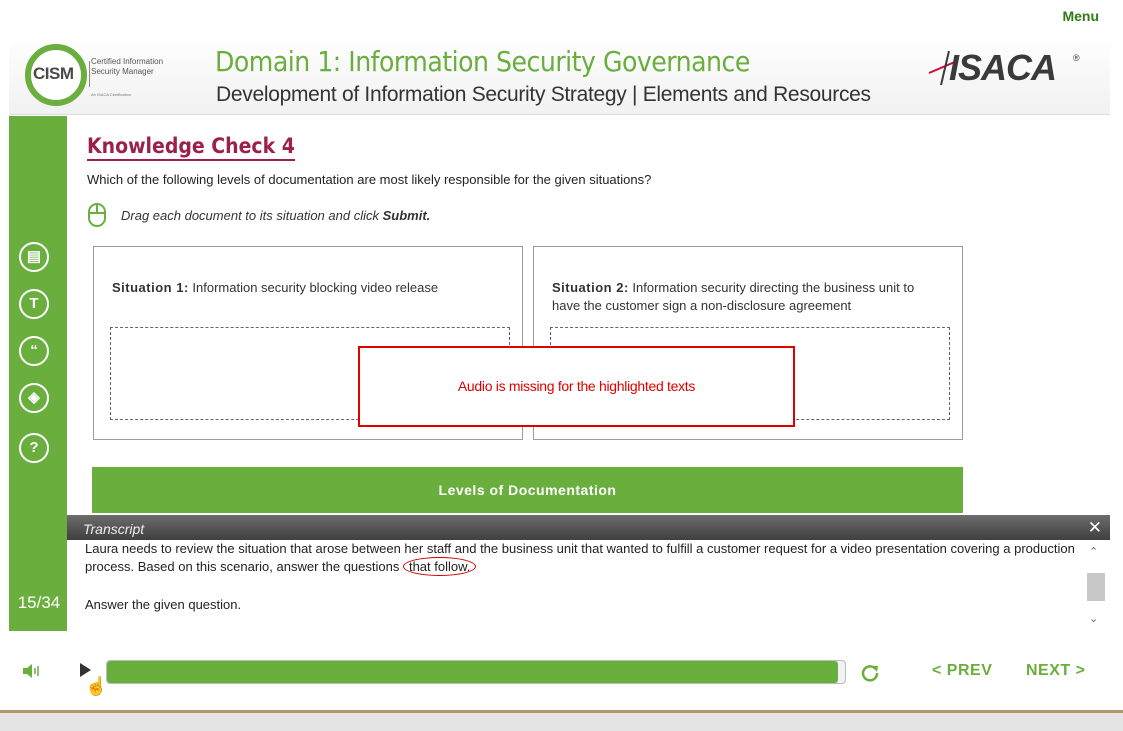 The height and width of the screenshot is (731, 1123). What do you see at coordinates (34, 304) in the screenshot?
I see `transcript-toggle-icon: T` at bounding box center [34, 304].